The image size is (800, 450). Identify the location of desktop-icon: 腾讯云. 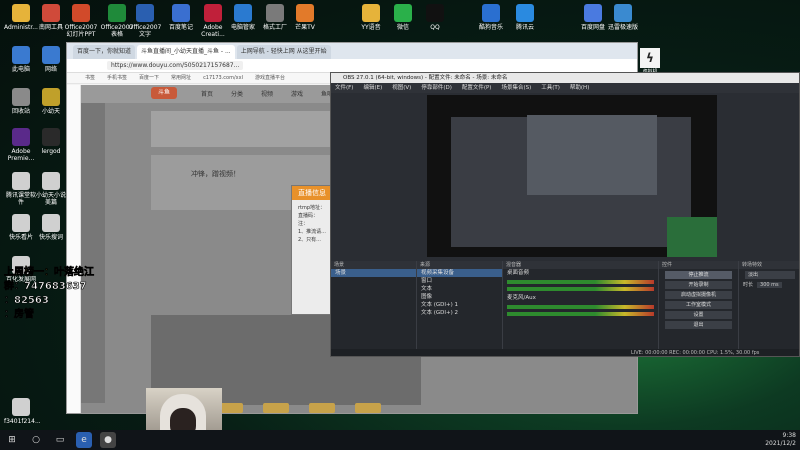
(525, 17).